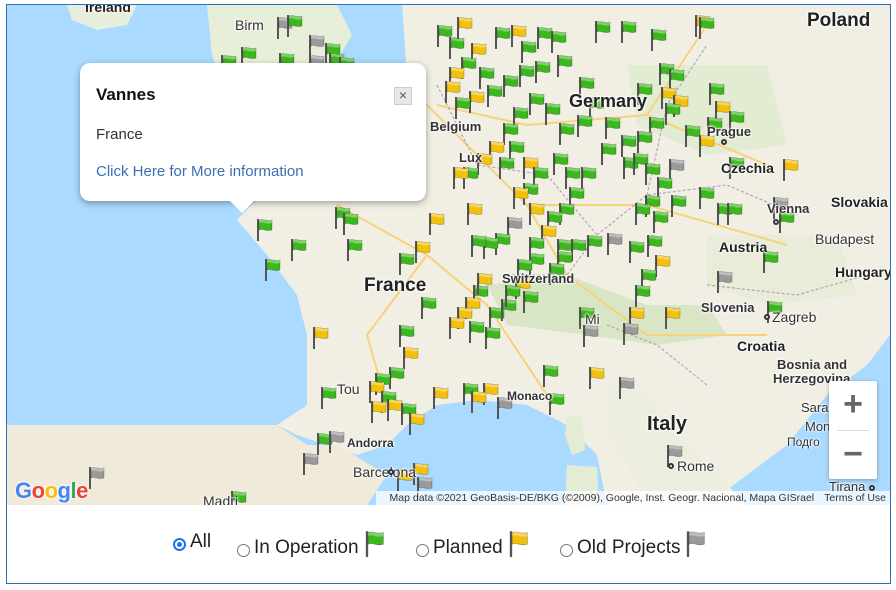 This screenshot has height=590, width=896. Describe the element at coordinates (391, 472) in the screenshot. I see `city-dot-barcelona` at that location.